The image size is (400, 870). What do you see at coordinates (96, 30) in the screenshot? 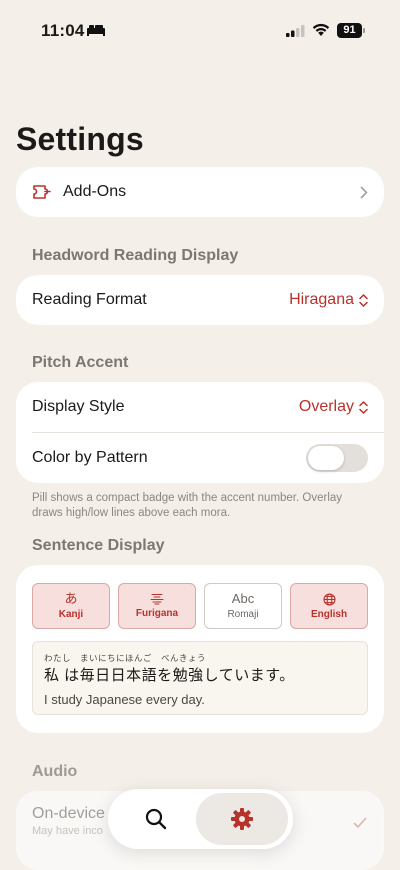
I see `bed-icon` at bounding box center [96, 30].